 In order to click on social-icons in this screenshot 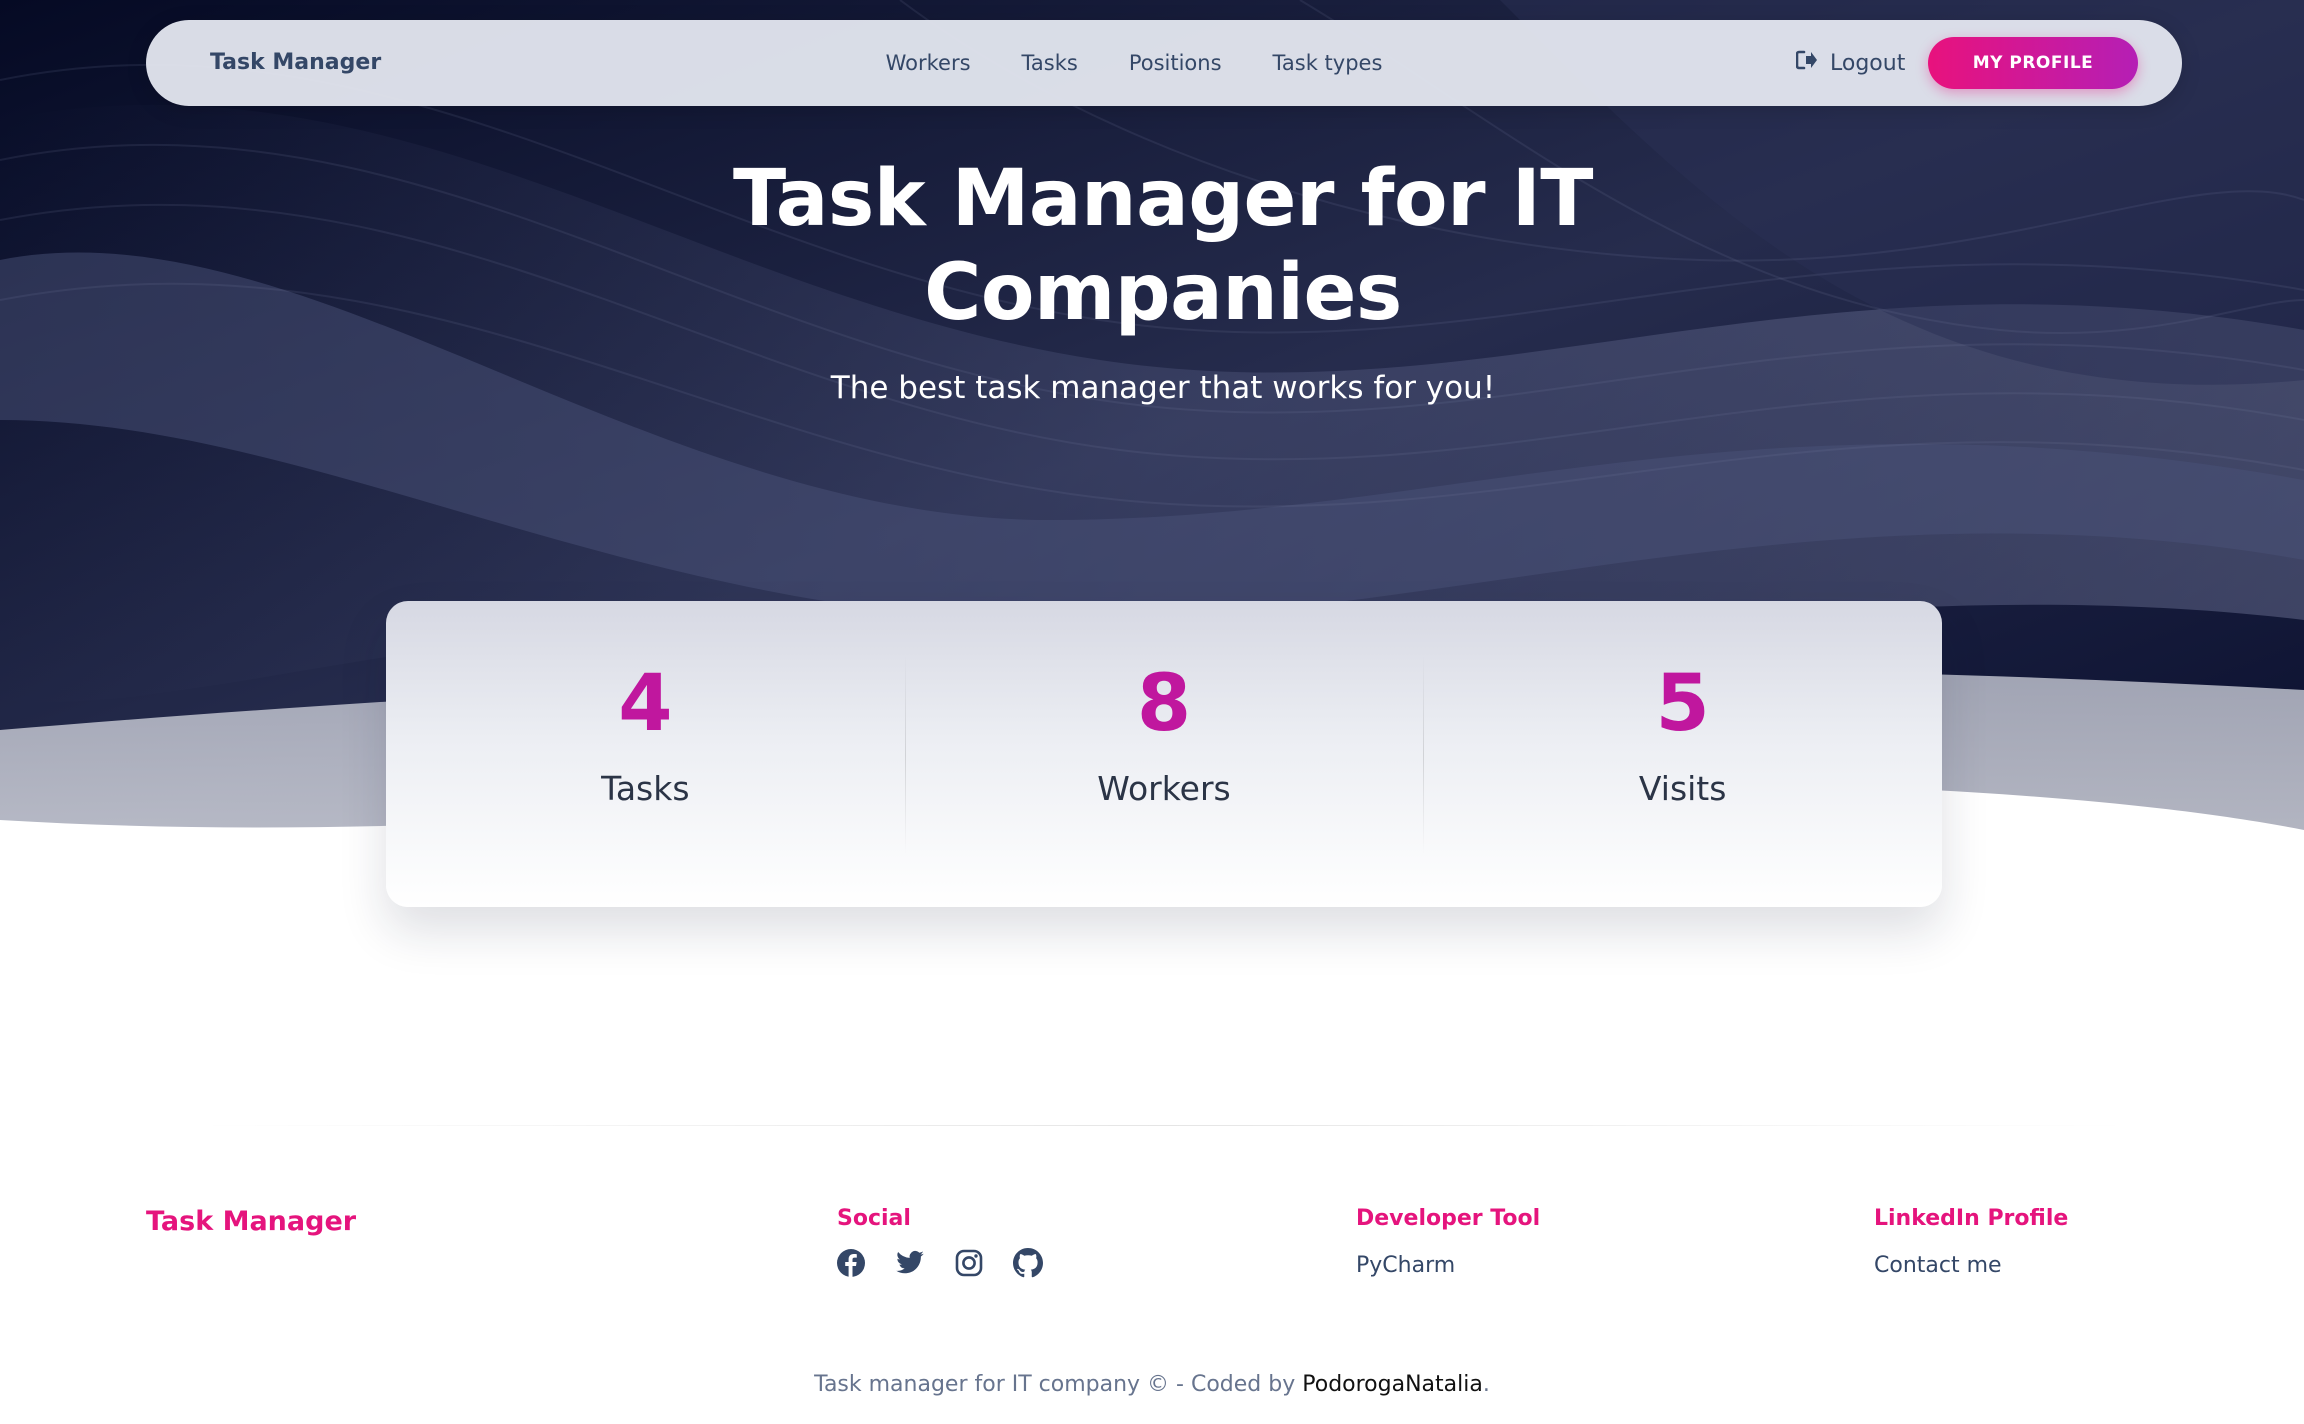, I will do `click(939, 1263)`.